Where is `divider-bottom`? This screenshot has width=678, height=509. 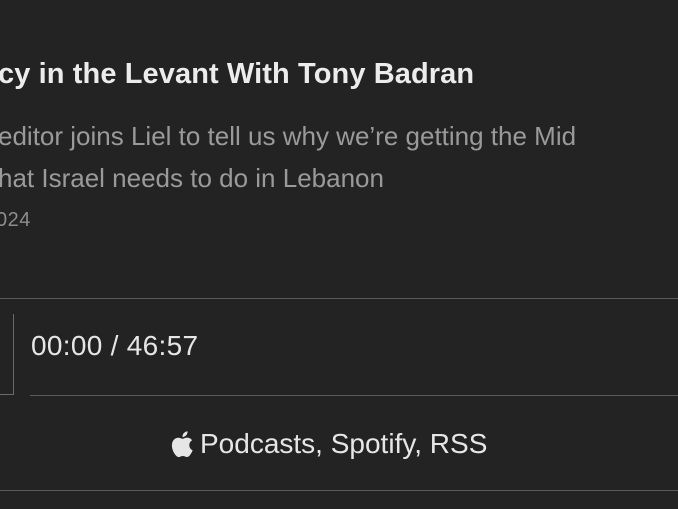
divider-bottom is located at coordinates (339, 490).